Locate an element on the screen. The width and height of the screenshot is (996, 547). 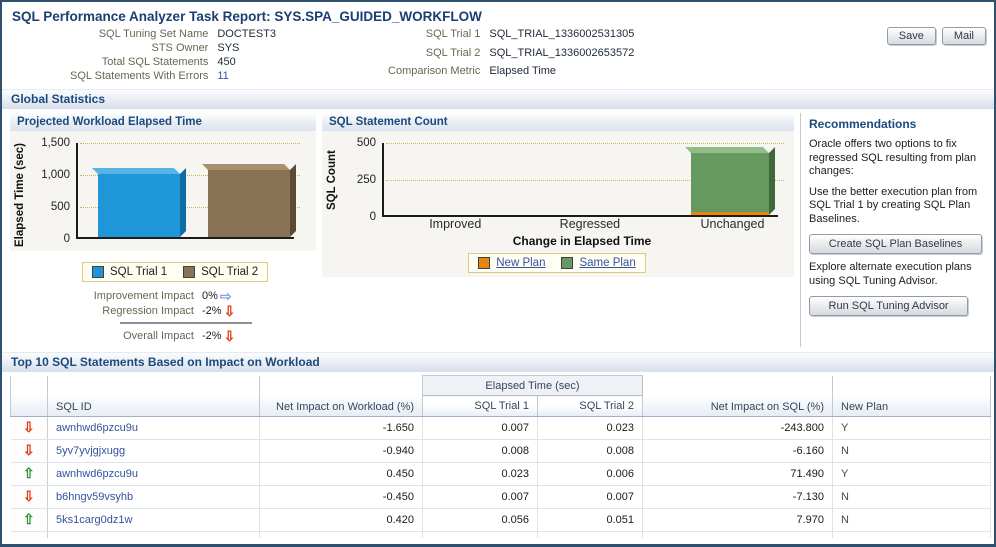
global-statistics-section-header: Global Statistics is located at coordinates (498, 99).